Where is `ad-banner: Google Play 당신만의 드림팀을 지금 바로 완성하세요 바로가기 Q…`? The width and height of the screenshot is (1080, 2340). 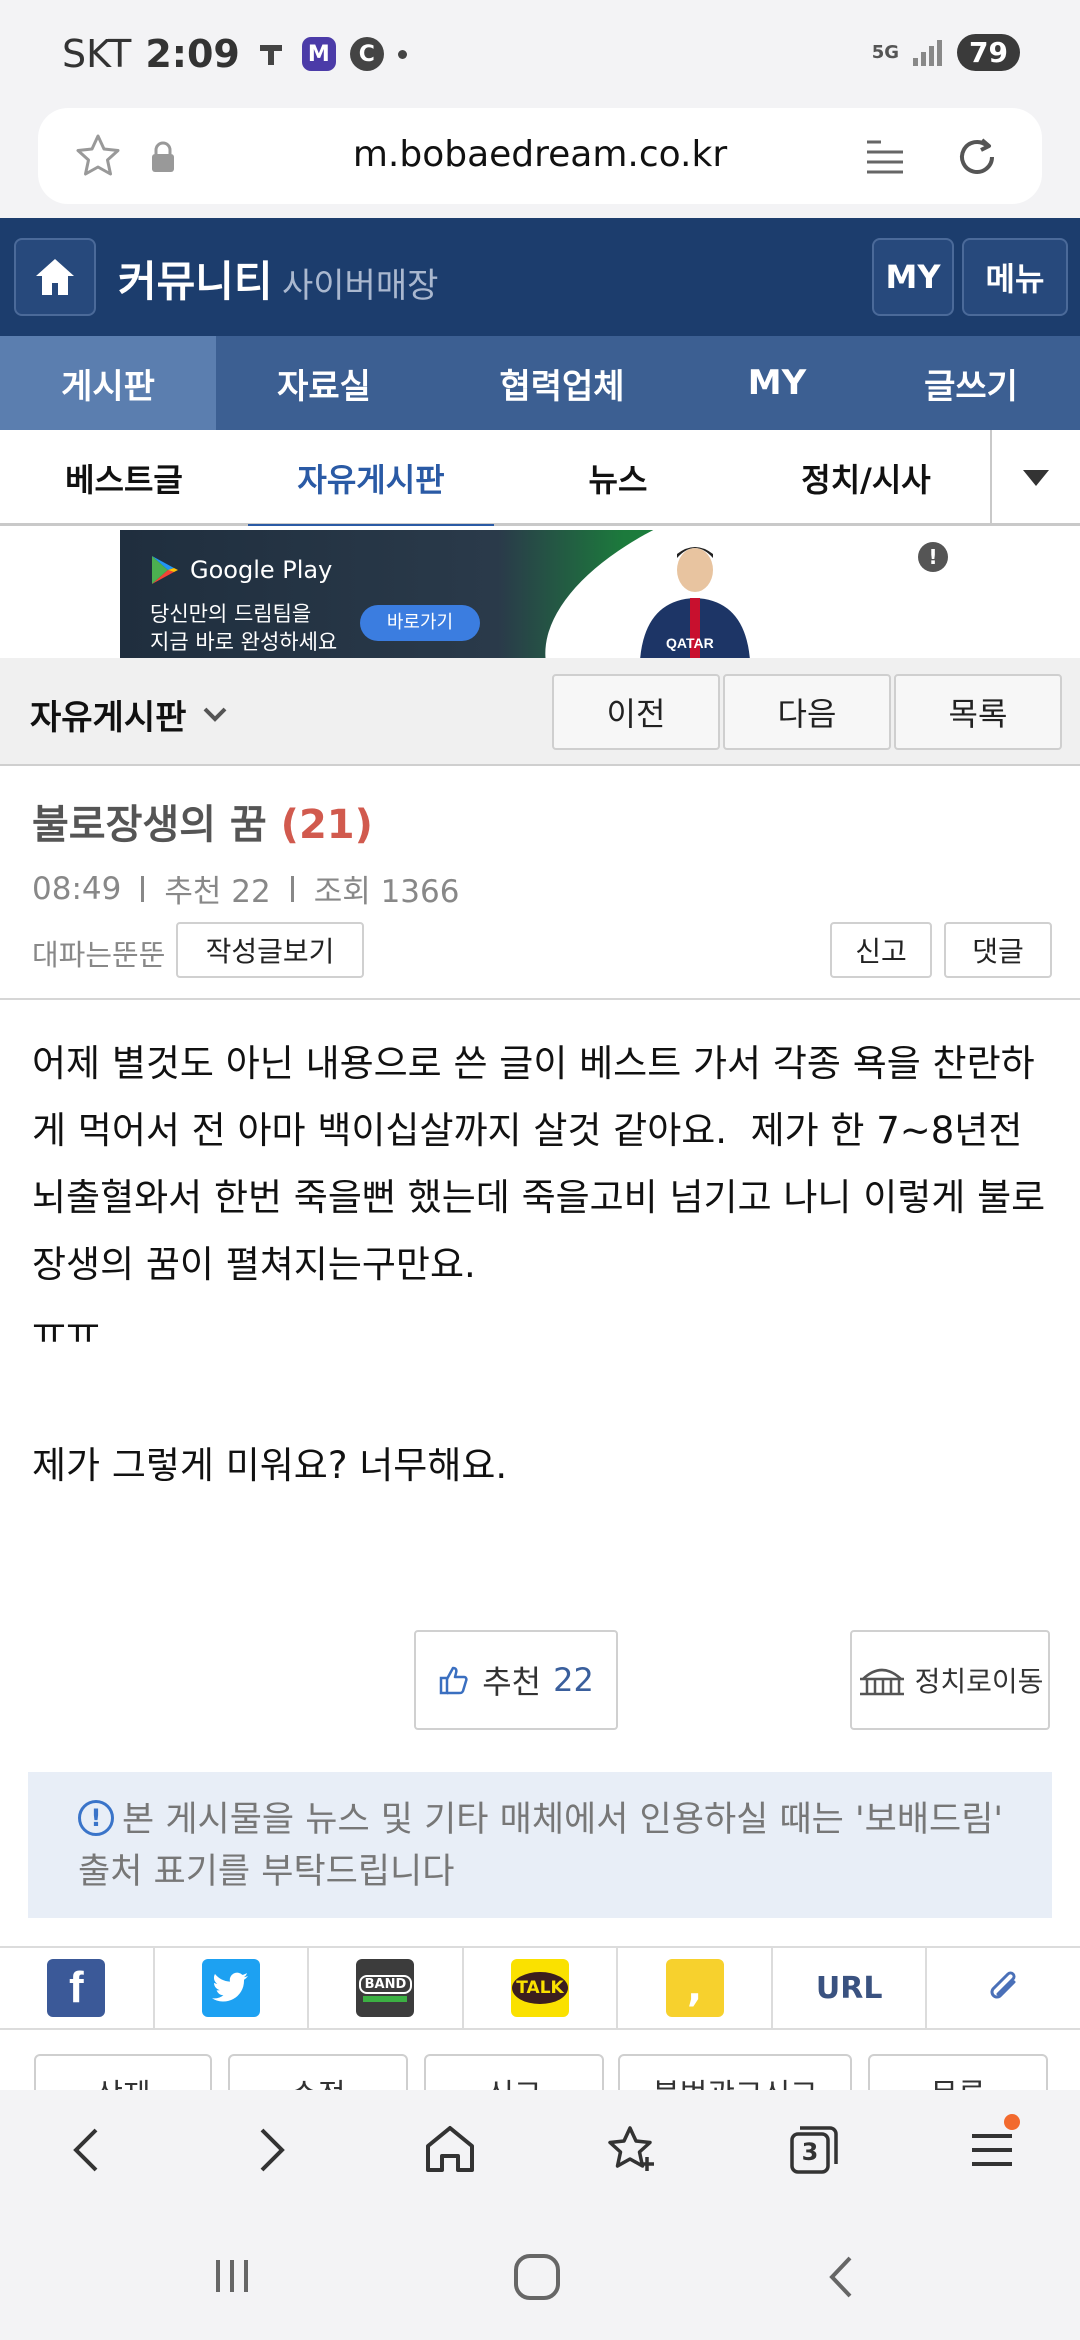 ad-banner: Google Play 당신만의 드림팀을 지금 바로 완성하세요 바로가기 Q… is located at coordinates (540, 594).